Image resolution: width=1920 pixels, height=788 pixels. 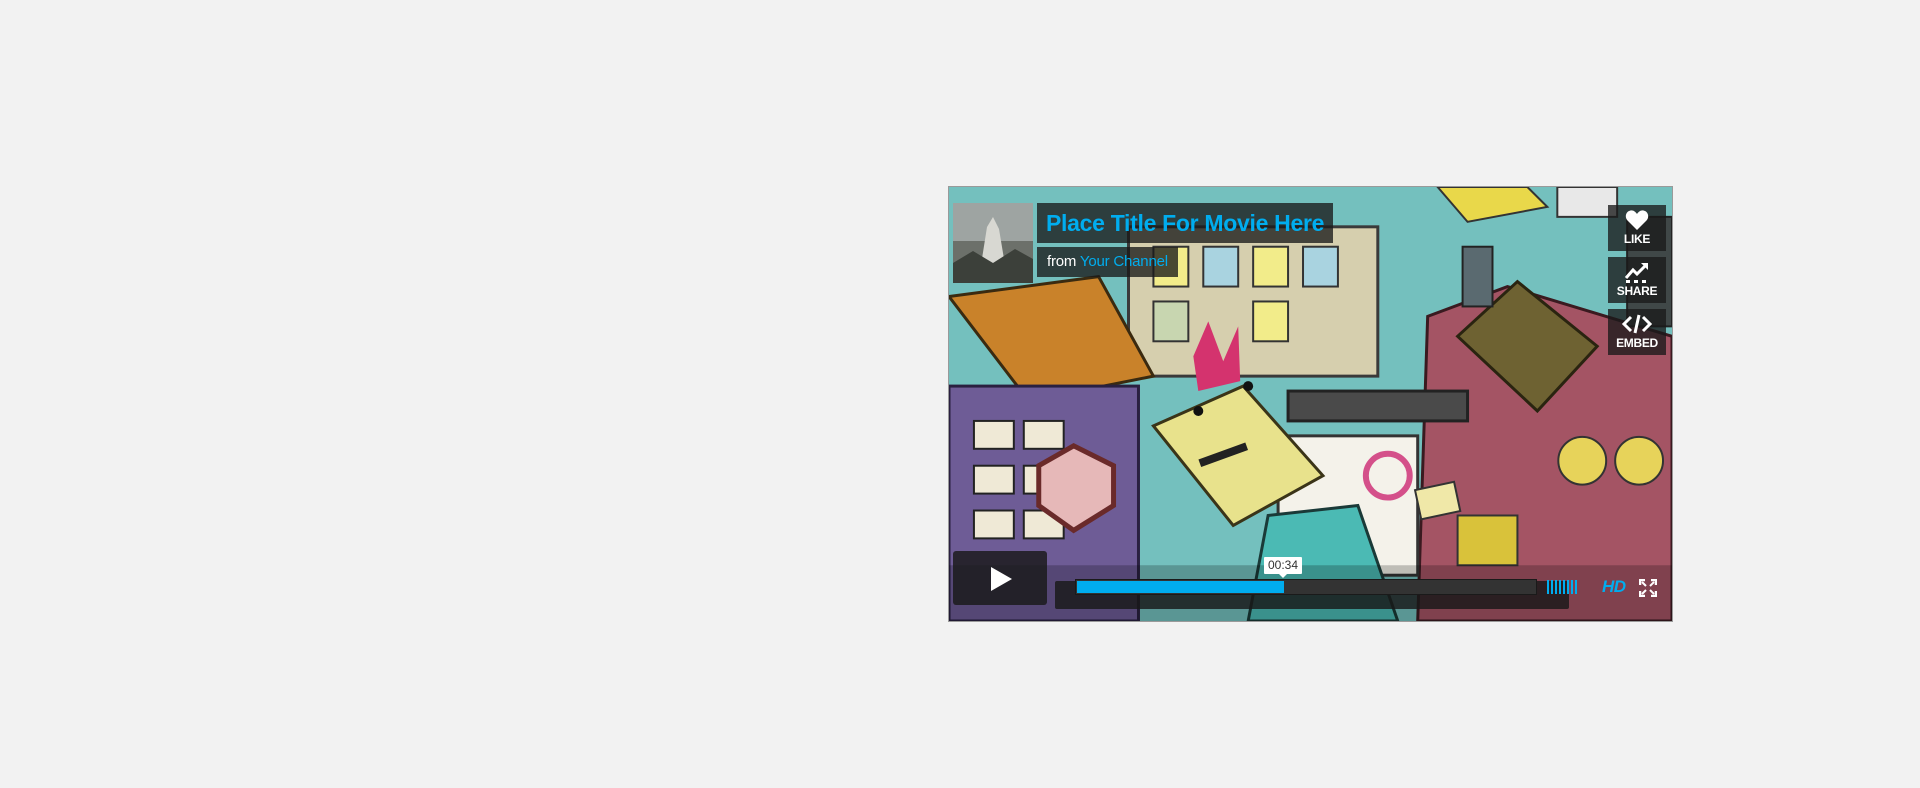 What do you see at coordinates (1637, 343) in the screenshot?
I see `embed-label: EMBED` at bounding box center [1637, 343].